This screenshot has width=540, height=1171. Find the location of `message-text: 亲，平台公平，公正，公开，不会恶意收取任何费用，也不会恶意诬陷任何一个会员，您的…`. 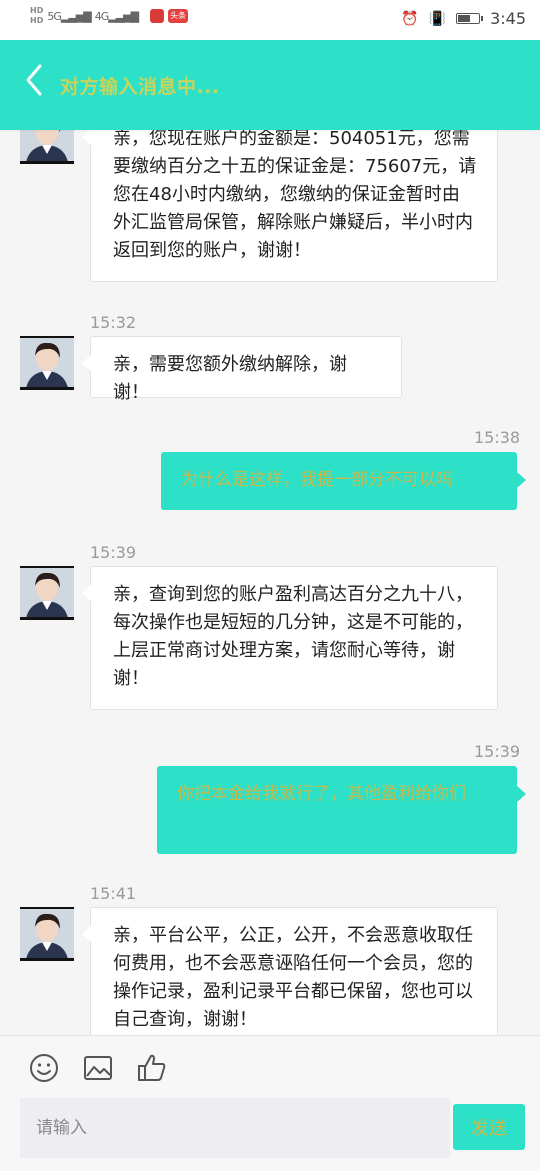

message-text: 亲，平台公平，公正，公开，不会恶意收取任何费用，也不会恶意诬陷任何一个会员，您的… is located at coordinates (293, 977).